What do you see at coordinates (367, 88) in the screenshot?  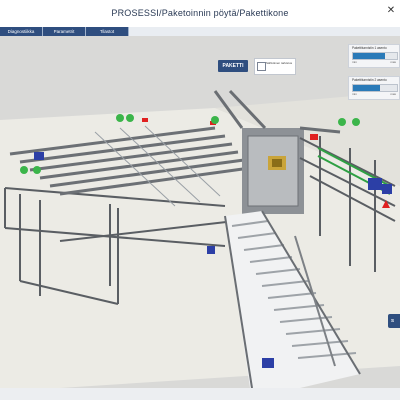 I see `sensor-2-fill` at bounding box center [367, 88].